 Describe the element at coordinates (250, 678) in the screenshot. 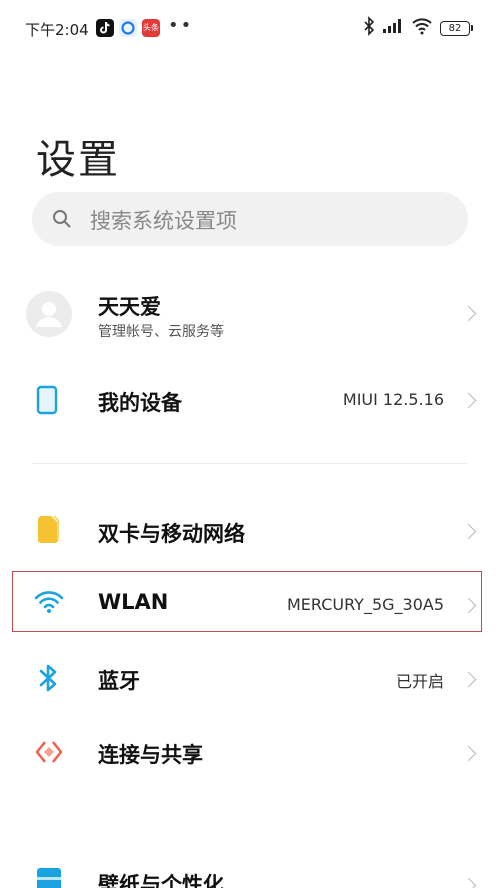

I see `settings-item-bluetooth: 蓝牙 已开启` at that location.